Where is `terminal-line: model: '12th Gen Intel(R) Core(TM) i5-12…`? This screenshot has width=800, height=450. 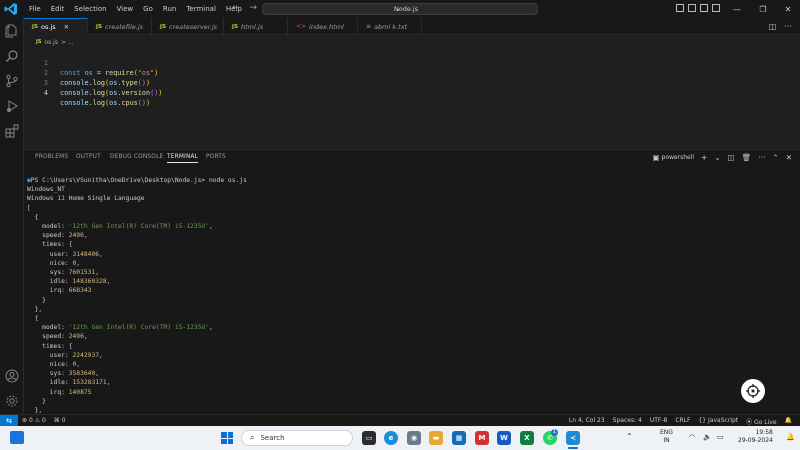 terminal-line: model: '12th Gen Intel(R) Core(TM) i5-12… is located at coordinates (120, 227).